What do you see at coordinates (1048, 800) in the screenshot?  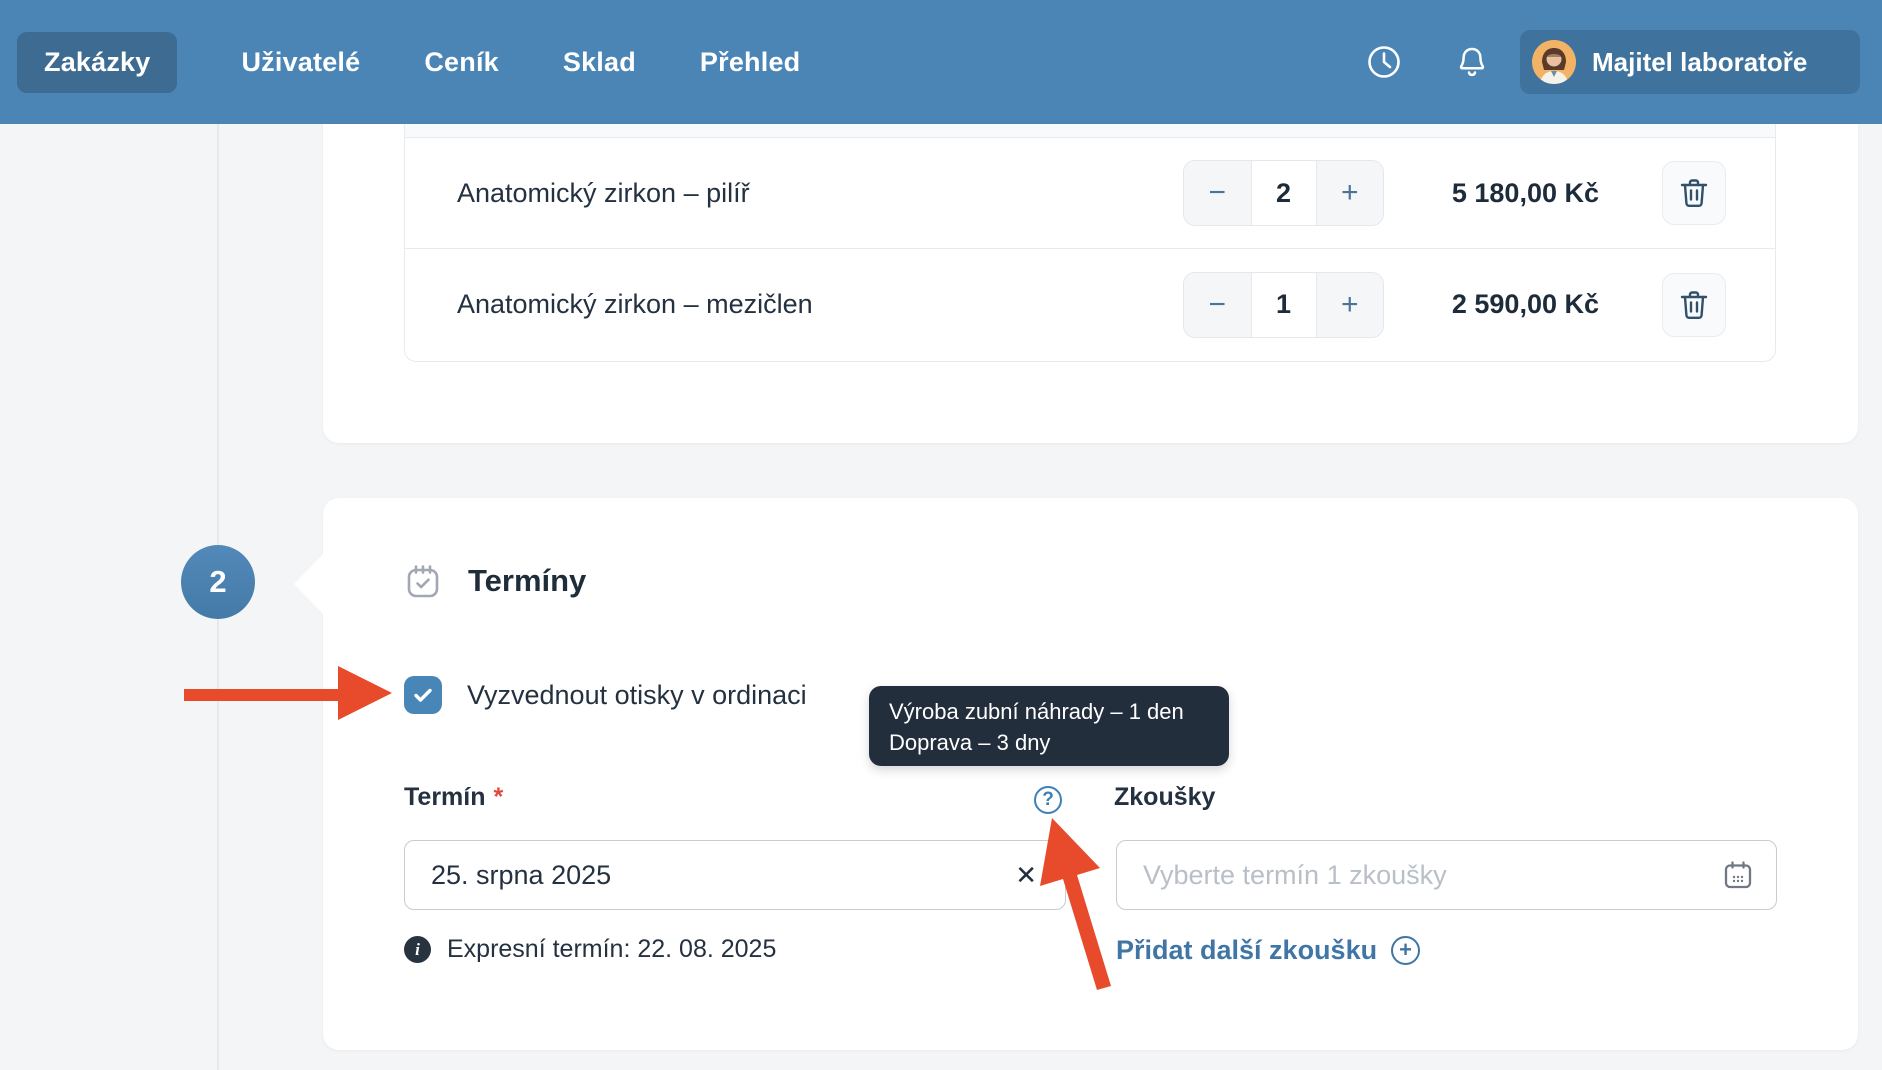 I see `help-icon: ?` at bounding box center [1048, 800].